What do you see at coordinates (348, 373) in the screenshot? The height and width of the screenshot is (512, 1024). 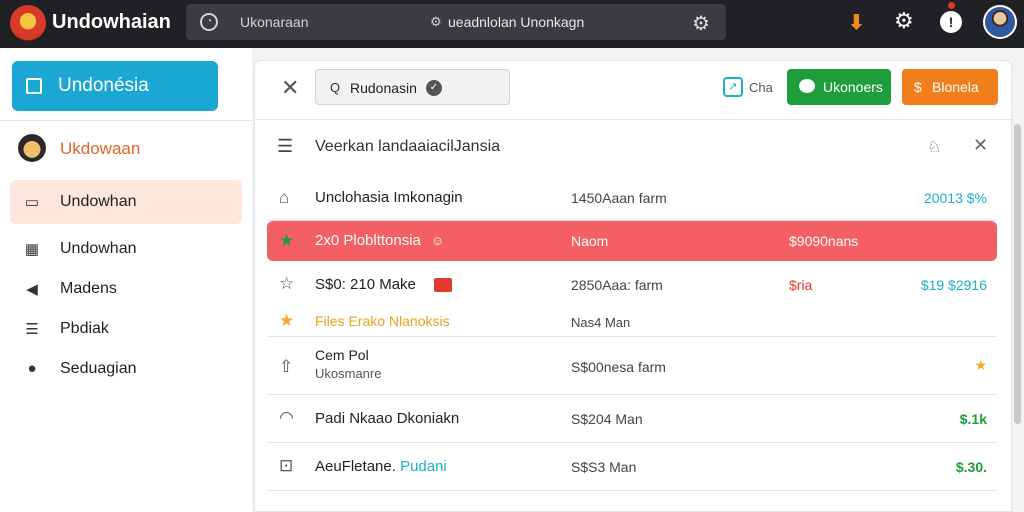 I see `row-subtitle: Ukosmanre` at bounding box center [348, 373].